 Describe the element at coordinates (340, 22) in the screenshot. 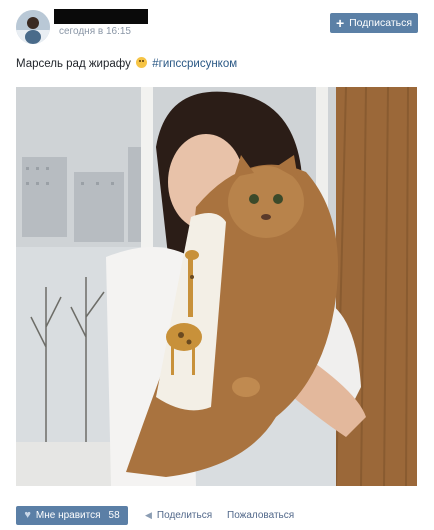

I see `plus-icon: +` at that location.